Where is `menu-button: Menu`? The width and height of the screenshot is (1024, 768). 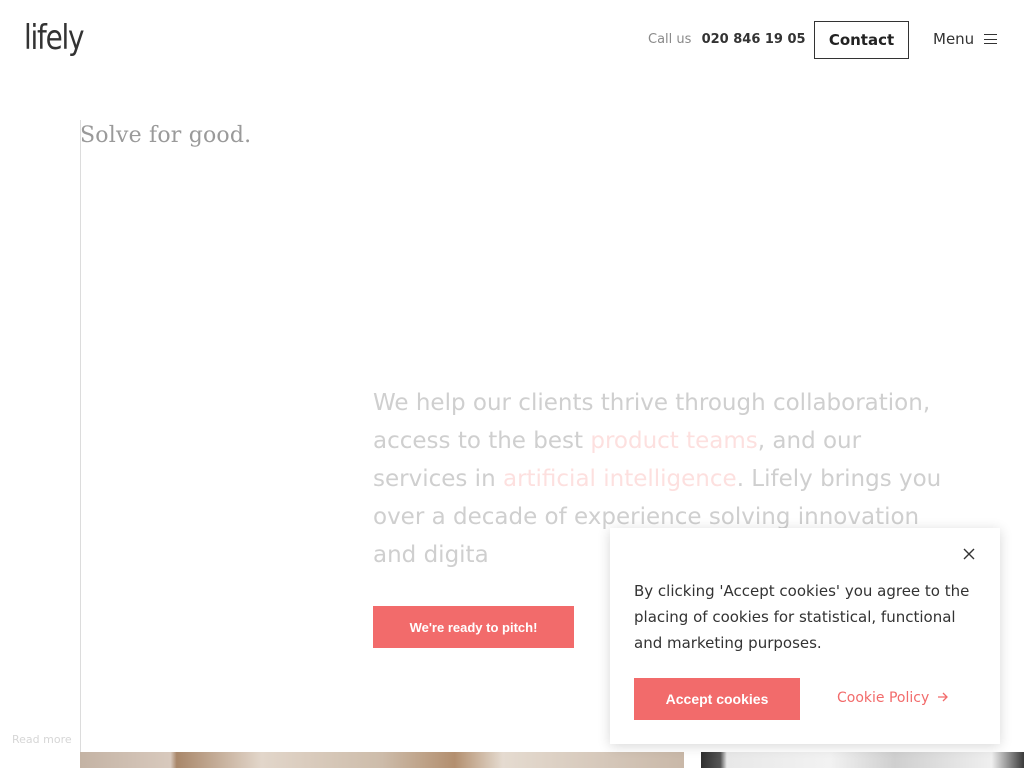 menu-button: Menu is located at coordinates (965, 39).